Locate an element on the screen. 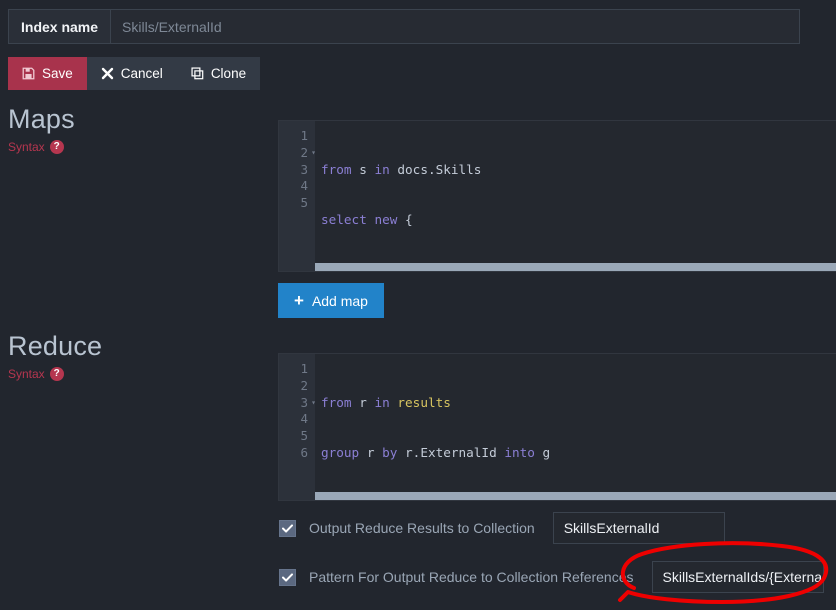 This screenshot has height=610, width=836. plus-icon: + is located at coordinates (299, 300).